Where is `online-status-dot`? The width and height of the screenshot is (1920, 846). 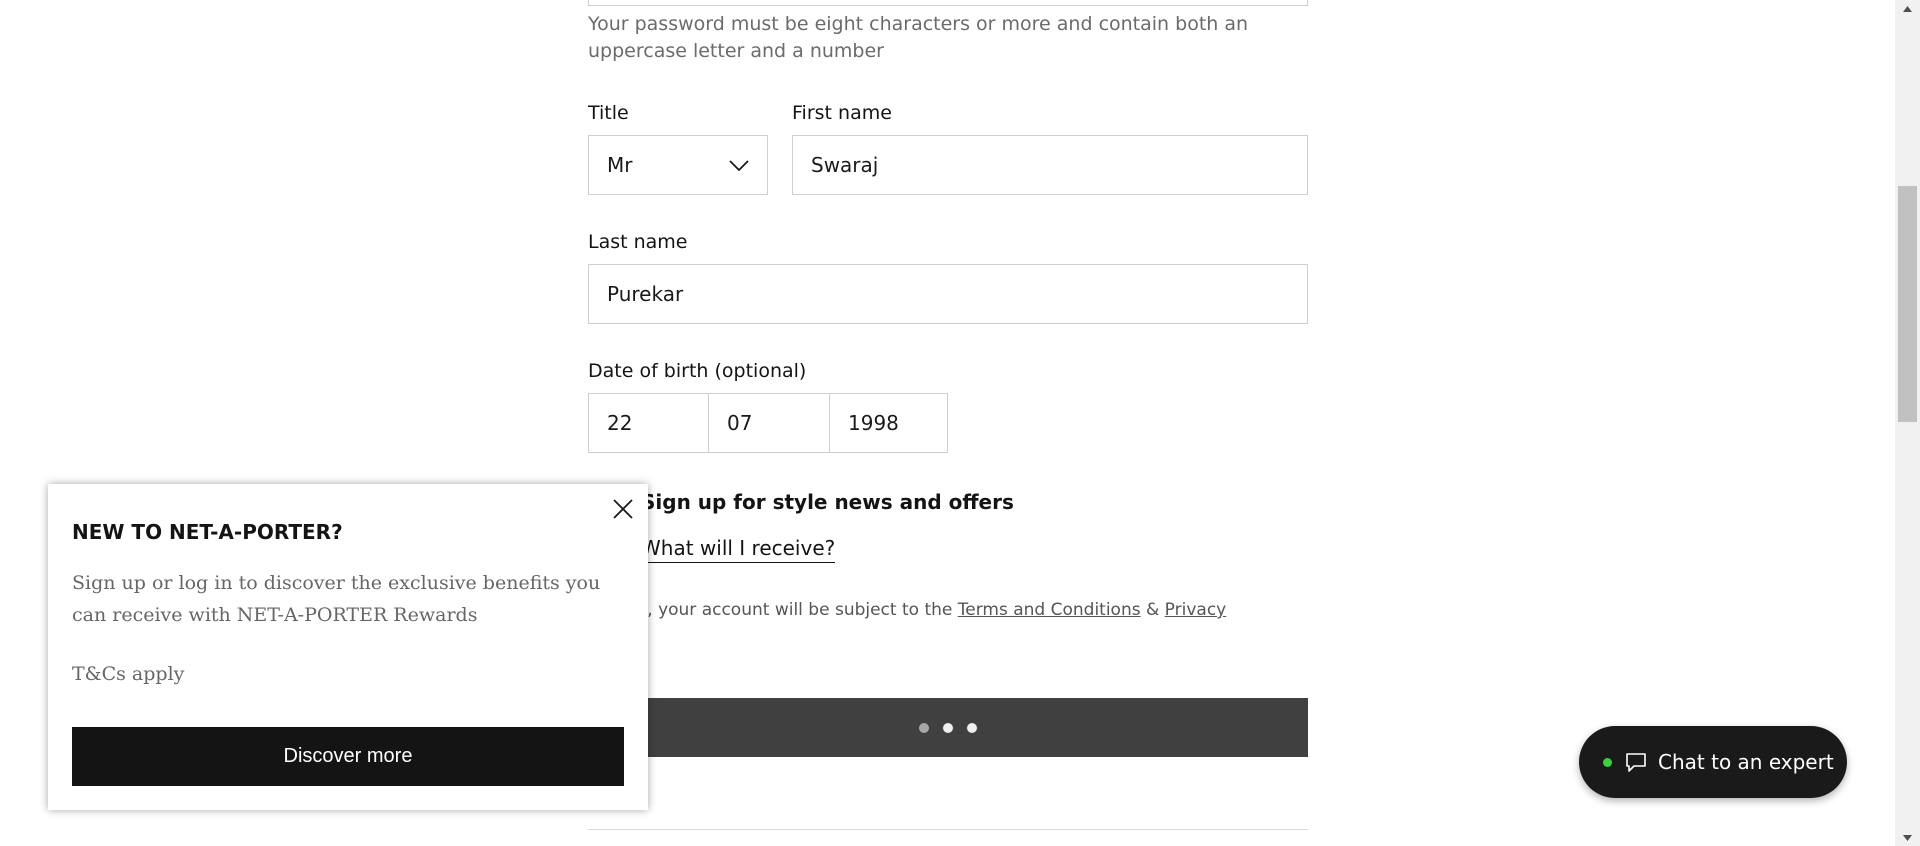
online-status-dot is located at coordinates (1607, 762).